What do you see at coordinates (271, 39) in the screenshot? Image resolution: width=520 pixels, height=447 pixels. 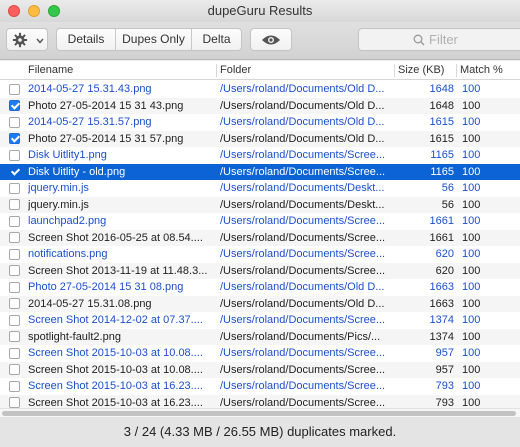 I see `quick-look-button` at bounding box center [271, 39].